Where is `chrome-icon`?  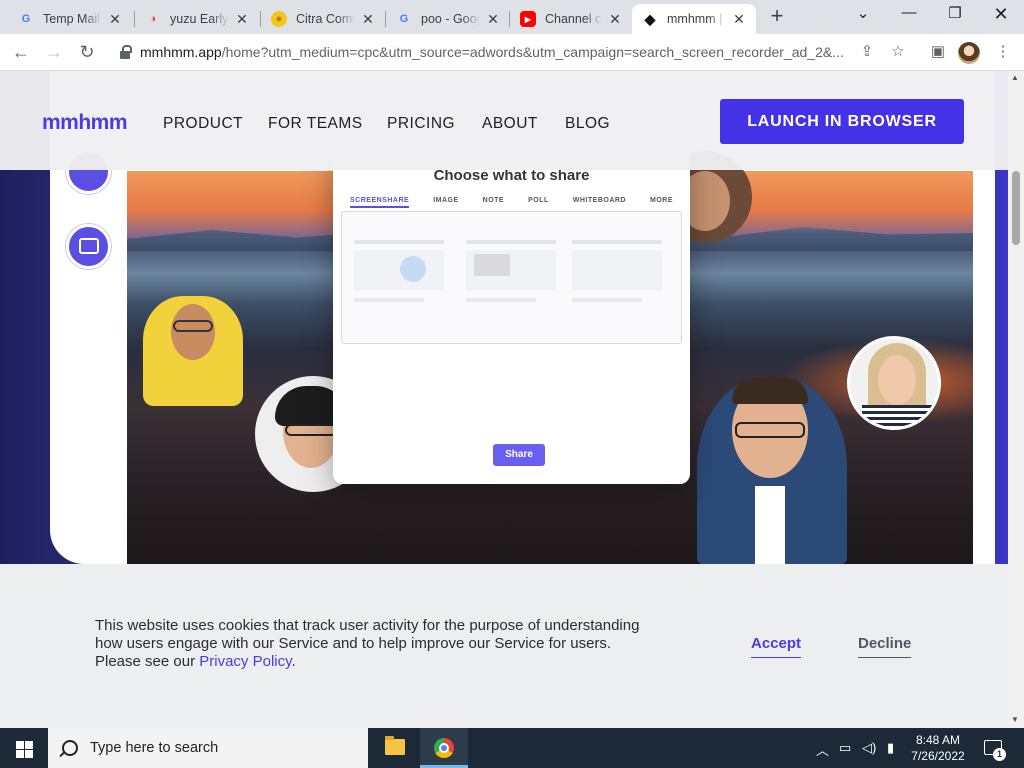
chrome-icon is located at coordinates (444, 748).